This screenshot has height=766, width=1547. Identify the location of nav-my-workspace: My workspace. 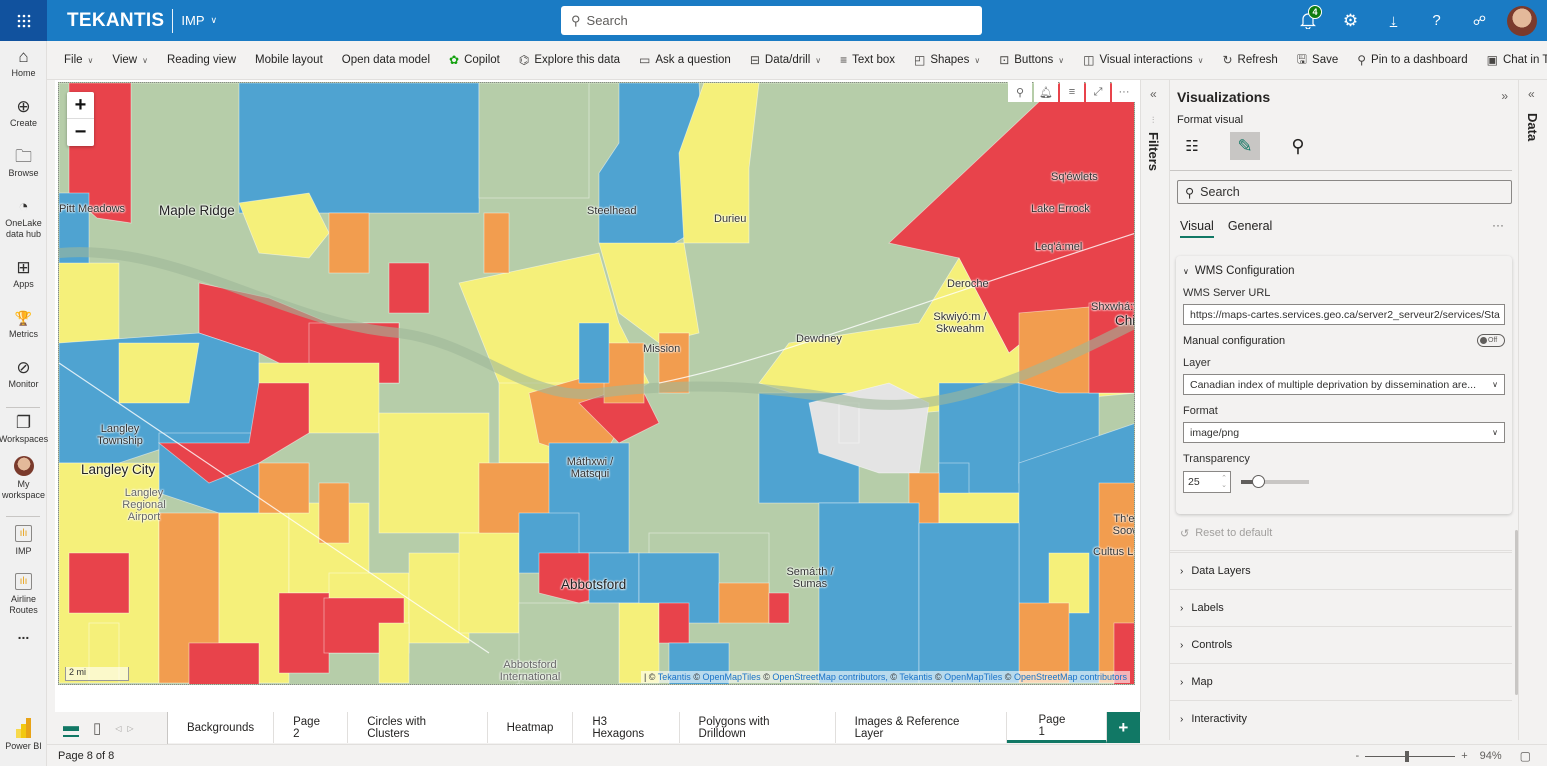
(23, 484).